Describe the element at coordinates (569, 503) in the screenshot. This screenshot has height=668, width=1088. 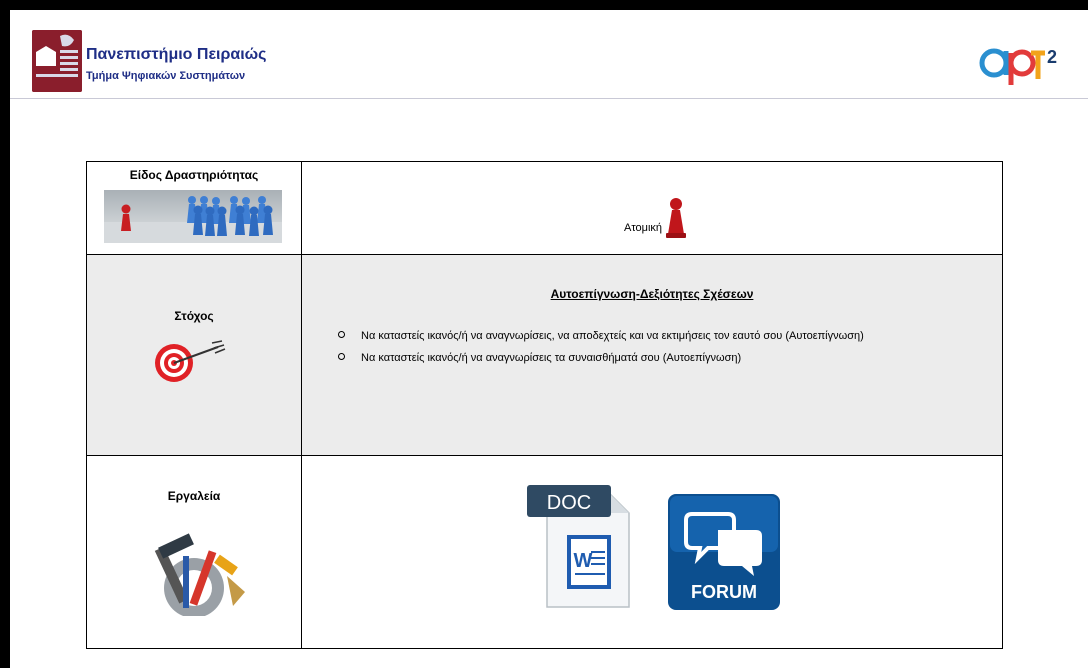
I see `doc-badge-label: DOC` at that location.